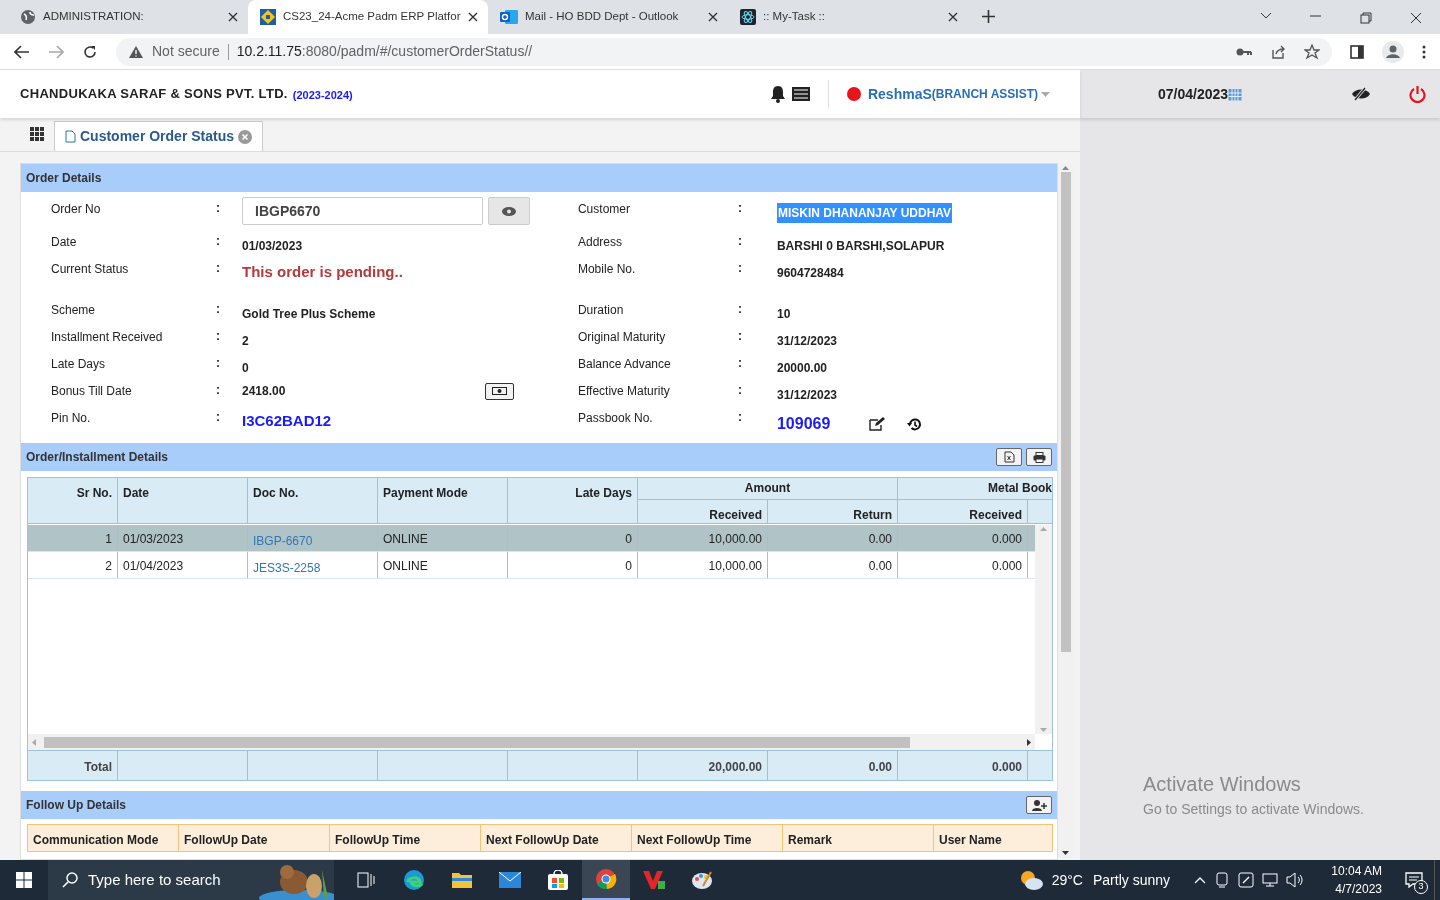 The image size is (1440, 900). I want to click on scroll-up-icon, so click(1065, 168).